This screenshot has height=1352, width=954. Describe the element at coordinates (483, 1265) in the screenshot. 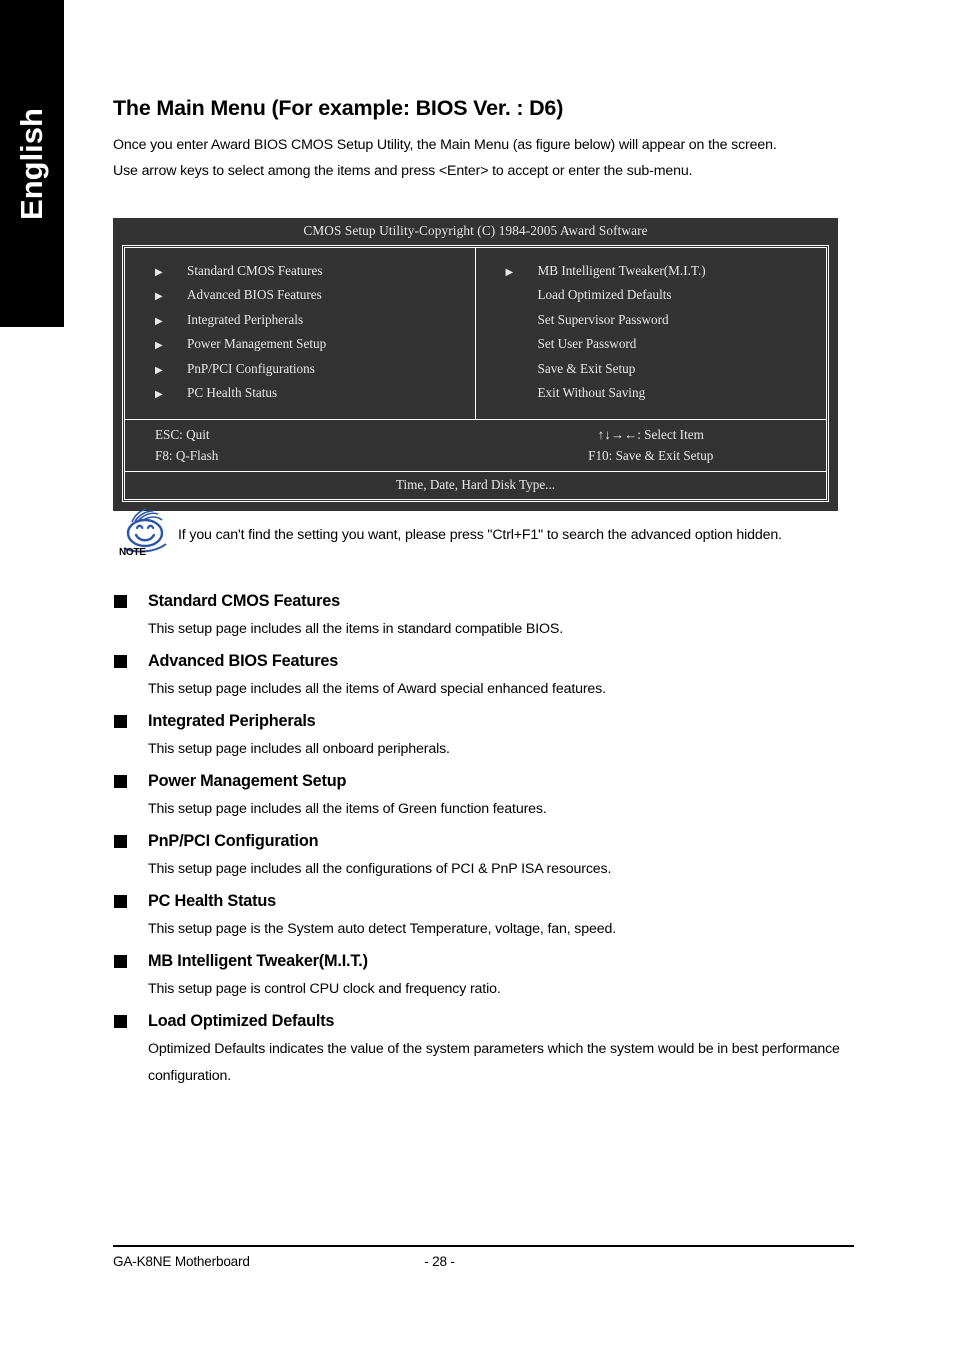

I see `page-footer: GA-K8NE Motherboard - 28 -` at that location.